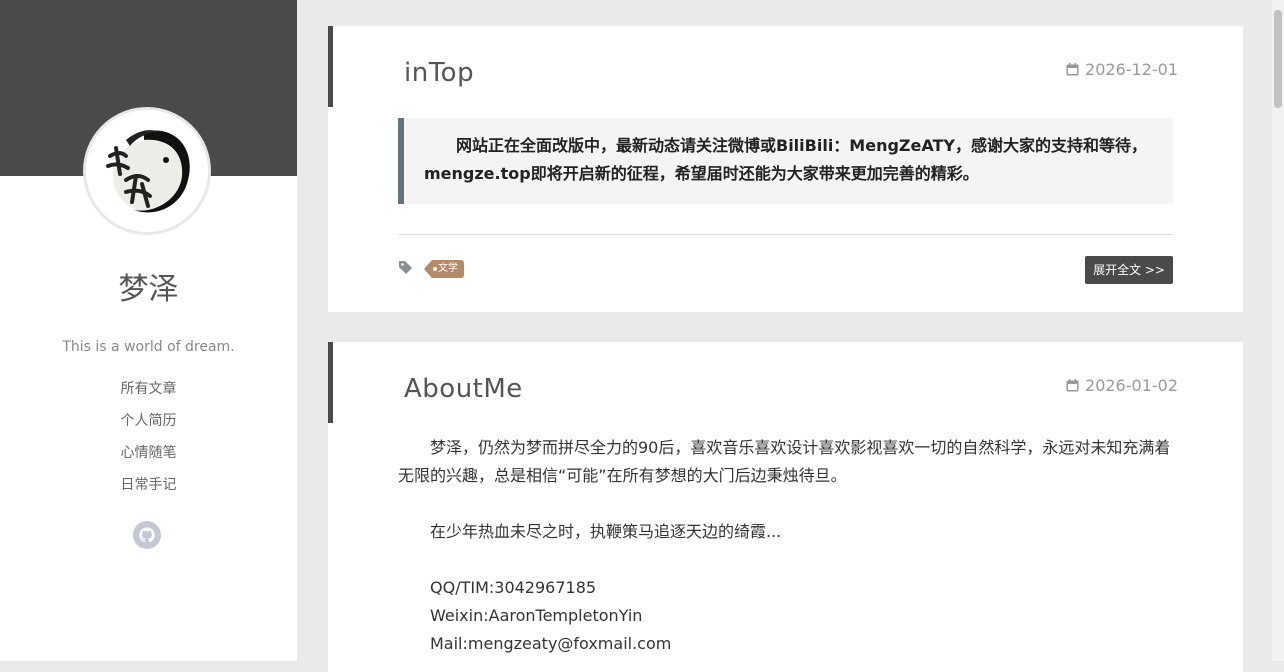 The image size is (1284, 672). I want to click on divider, so click(785, 234).